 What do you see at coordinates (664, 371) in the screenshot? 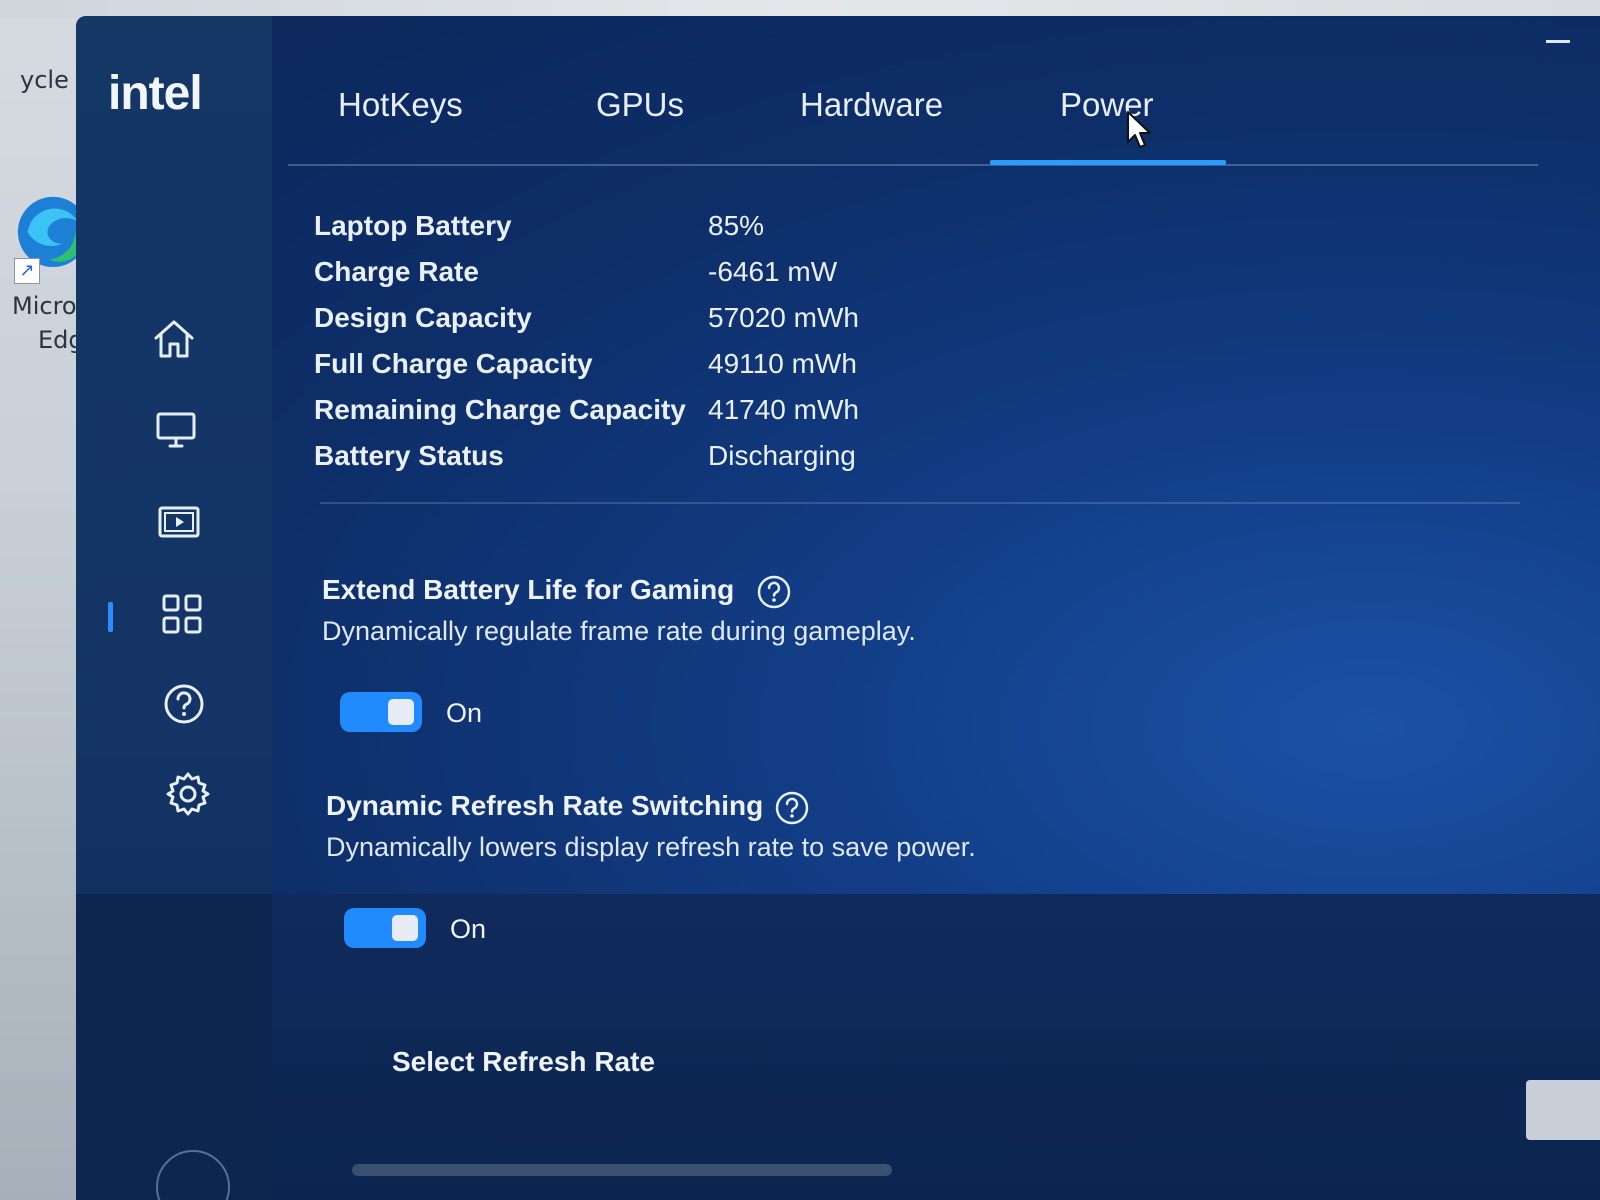
I see `full-charge-capacity-row: Full Charge Capacity 49110 mWh` at bounding box center [664, 371].